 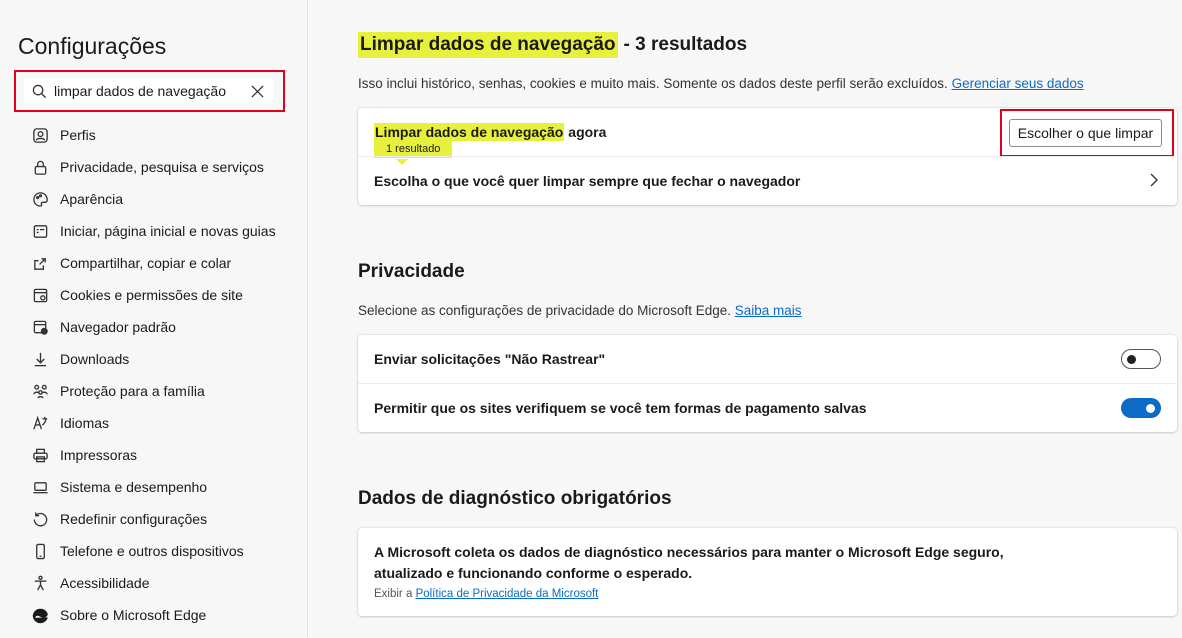 What do you see at coordinates (40, 199) in the screenshot?
I see `palette-icon` at bounding box center [40, 199].